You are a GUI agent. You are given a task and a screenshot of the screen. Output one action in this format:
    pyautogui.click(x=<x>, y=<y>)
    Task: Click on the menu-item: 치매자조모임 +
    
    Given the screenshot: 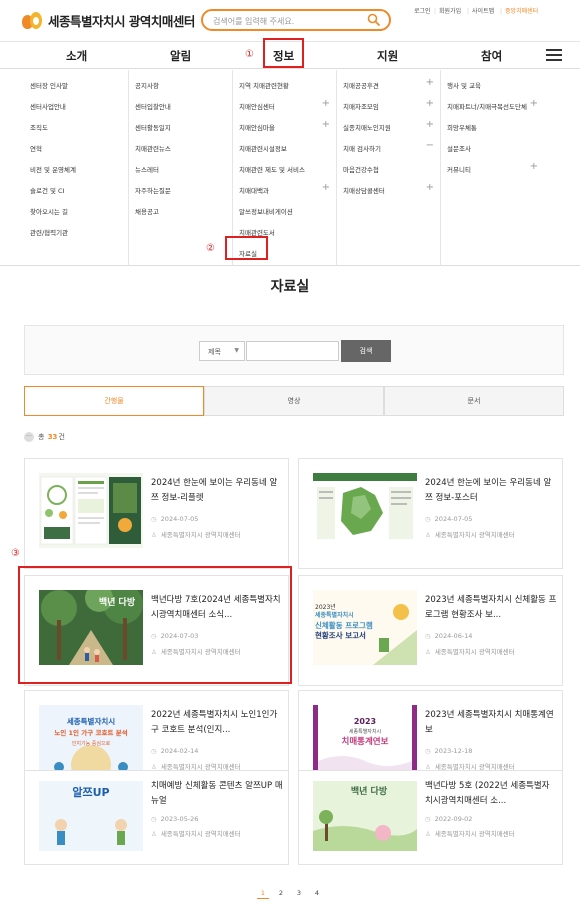 What is the action you would take?
    pyautogui.click(x=388, y=104)
    